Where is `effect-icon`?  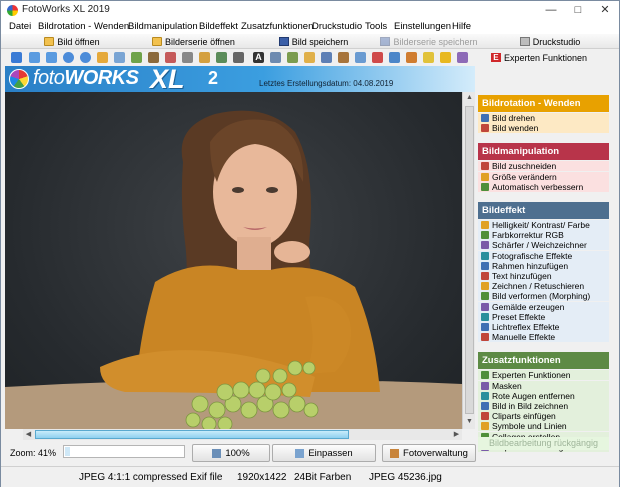
effect-icon is located at coordinates (428, 57).